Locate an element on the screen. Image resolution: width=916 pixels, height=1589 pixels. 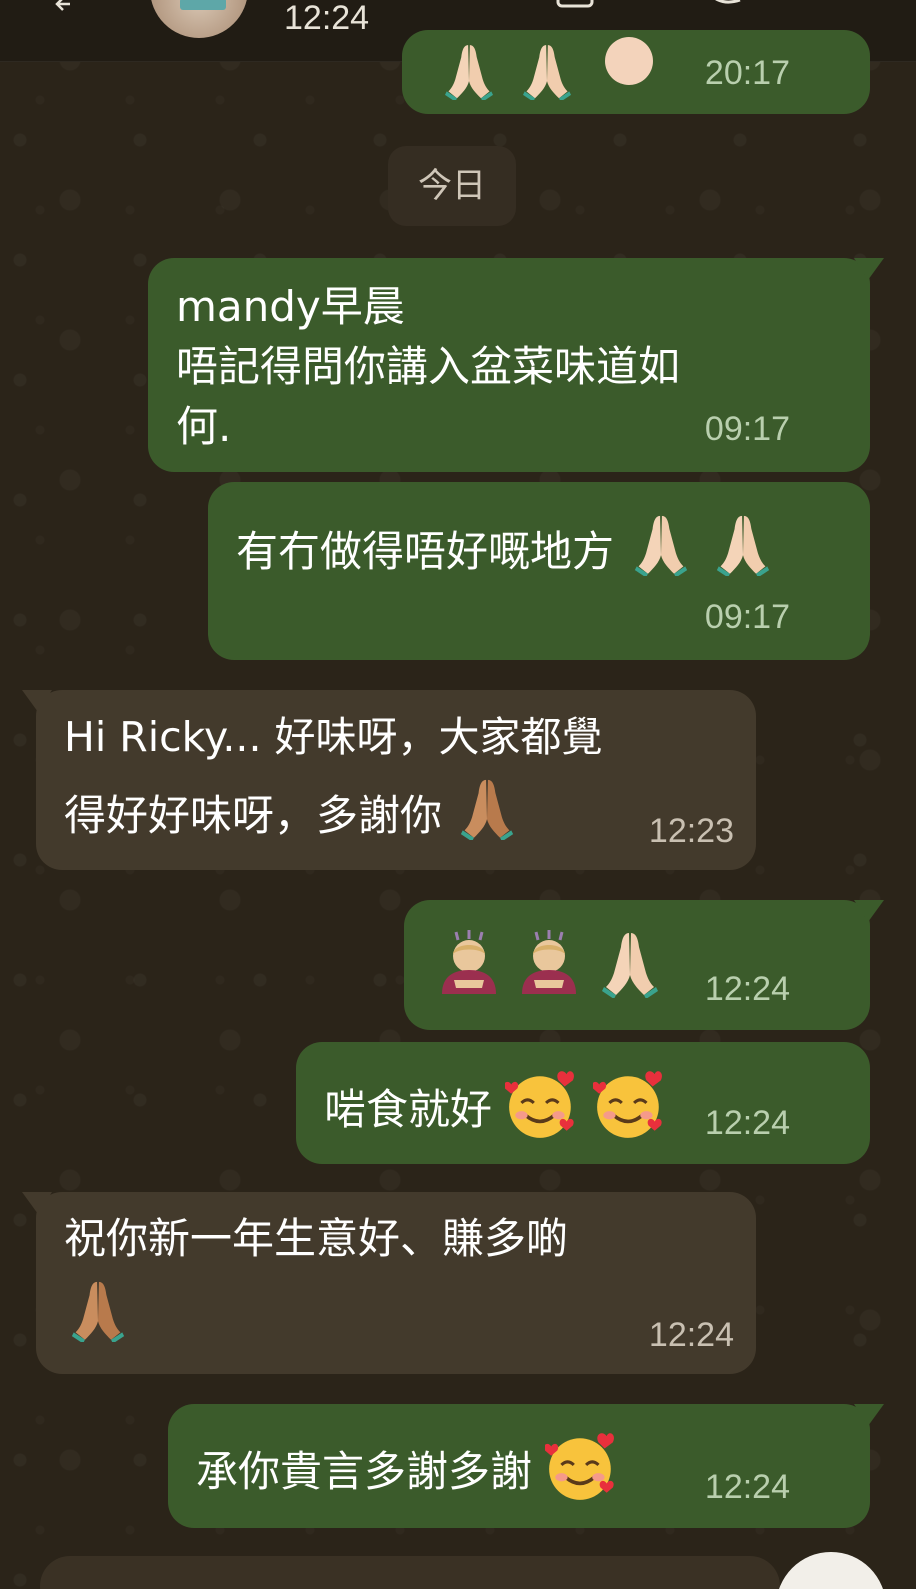
message-bubble-outgoing: mandy早晨 唔記得問你講入盆菜味道如 何. 09:17 is located at coordinates (516, 365).